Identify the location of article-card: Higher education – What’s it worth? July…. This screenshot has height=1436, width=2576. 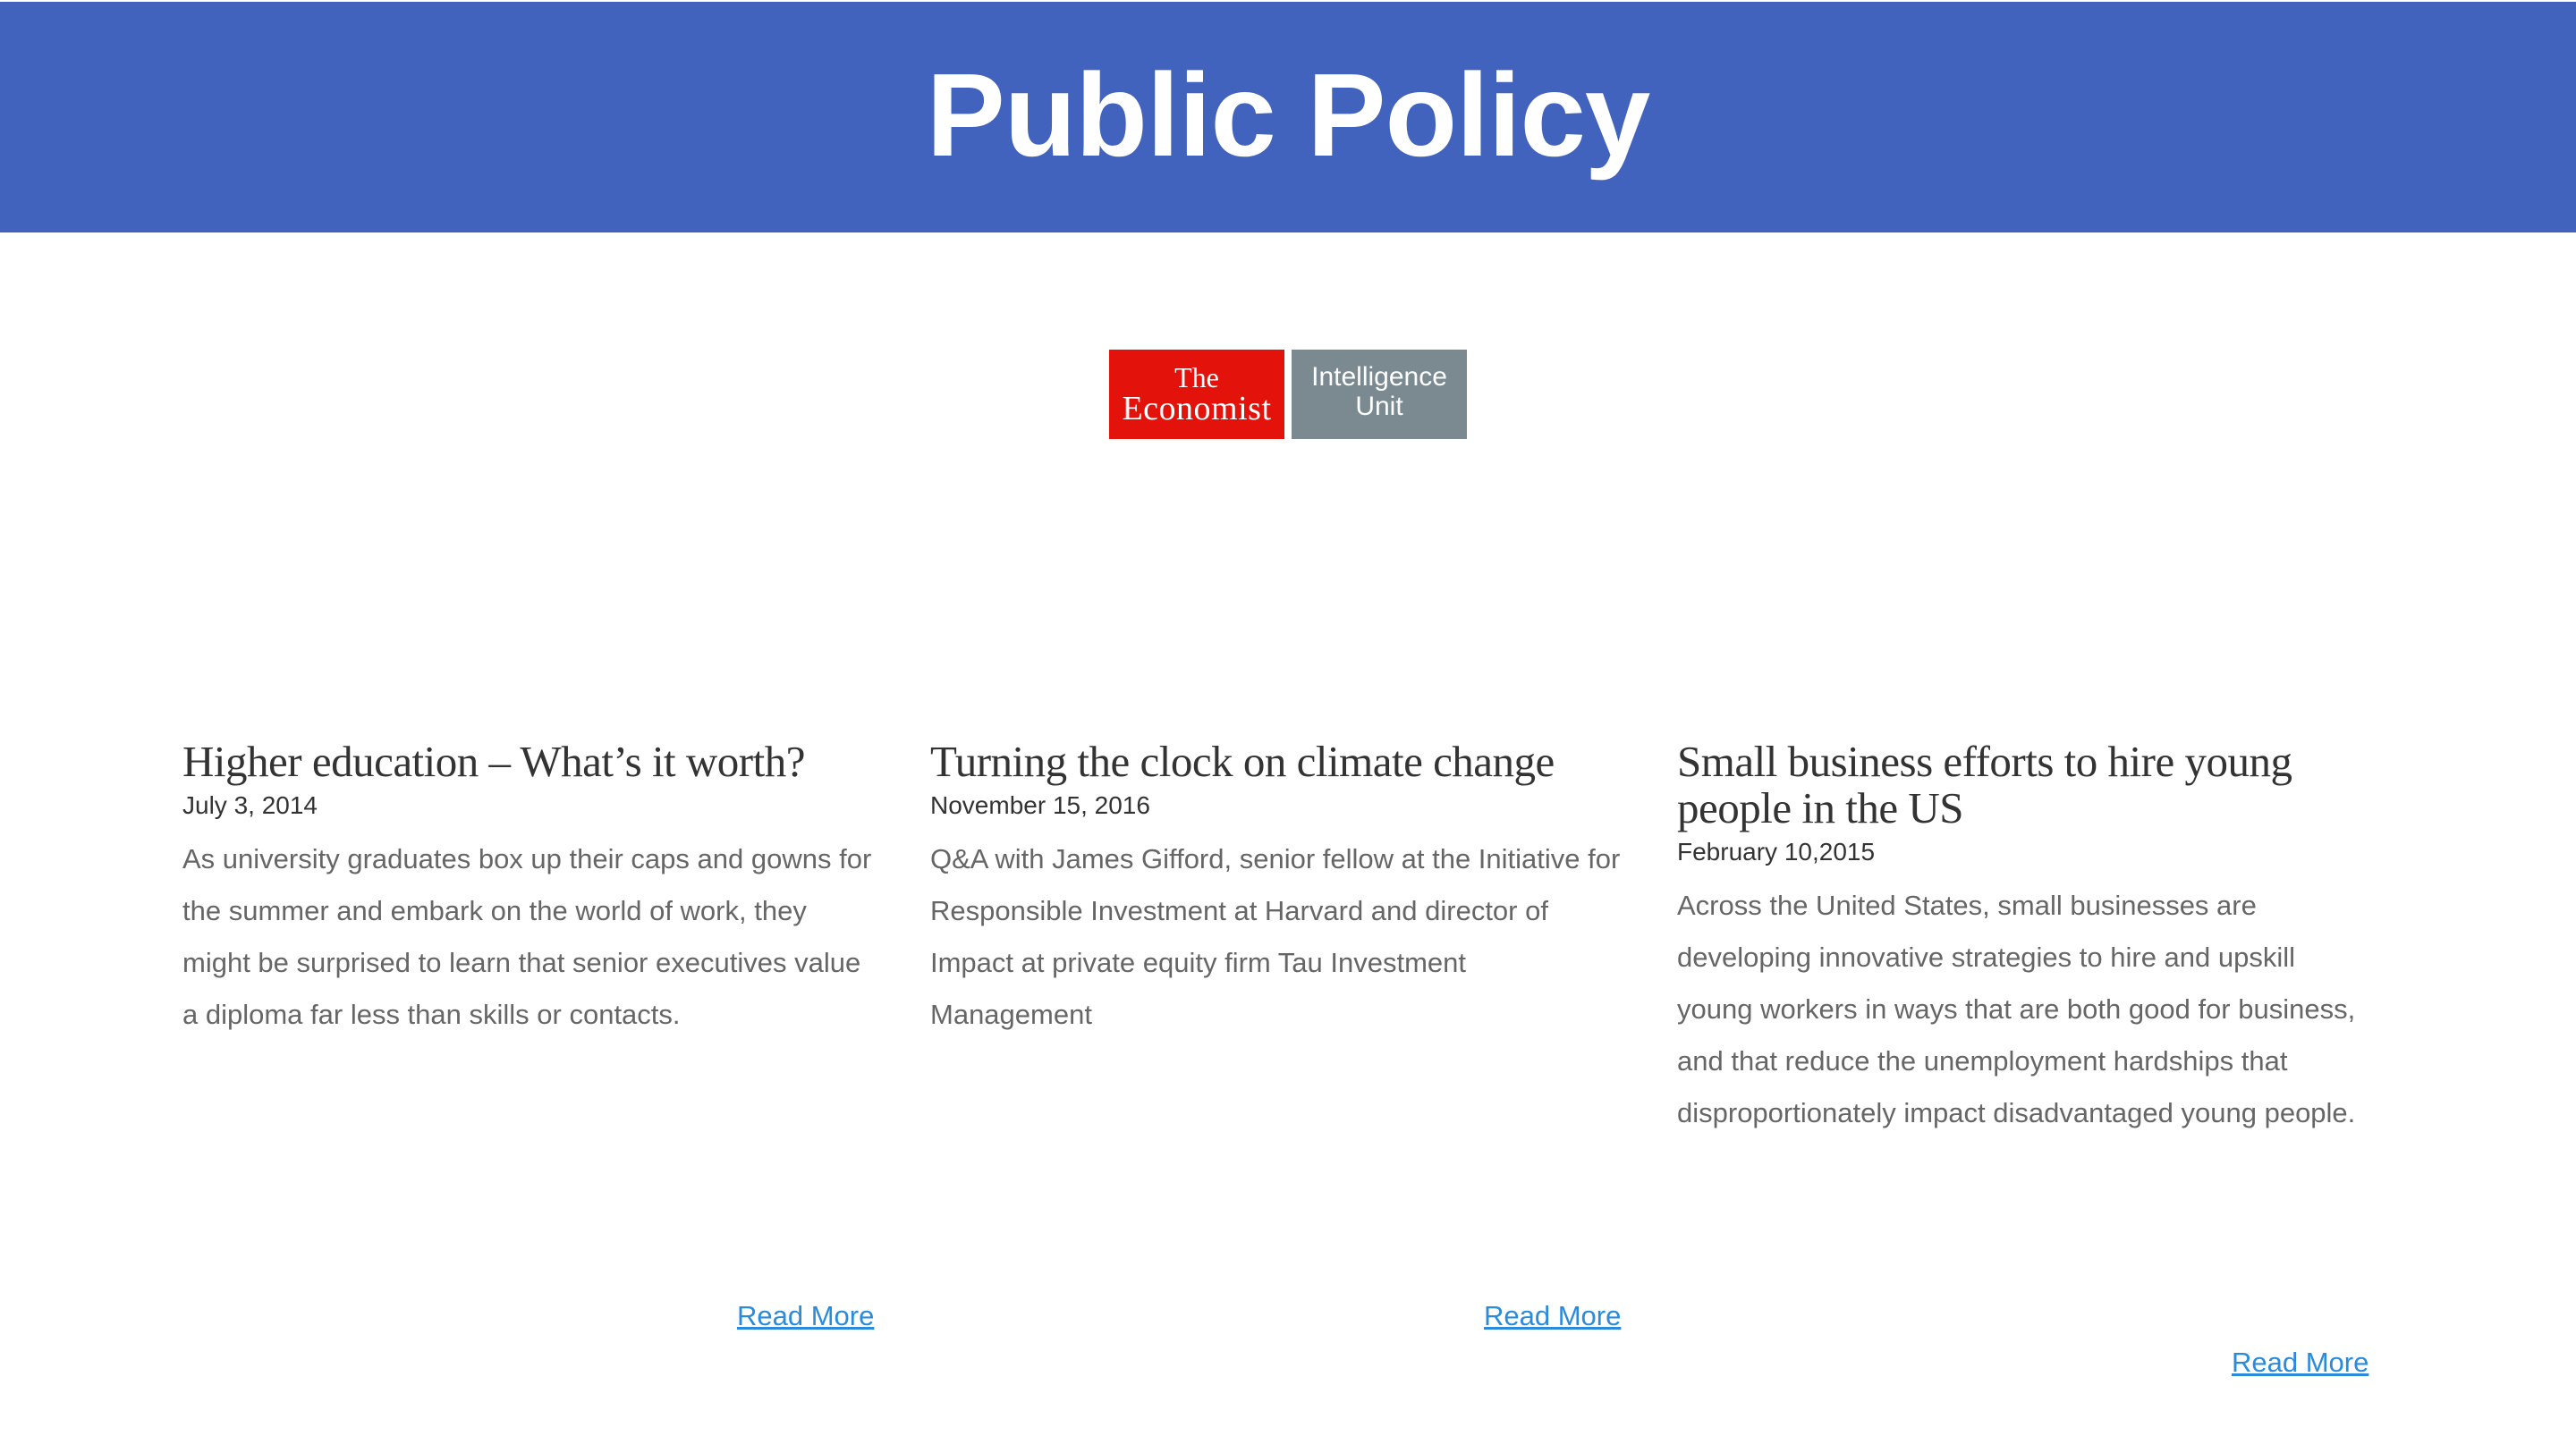
(531, 890).